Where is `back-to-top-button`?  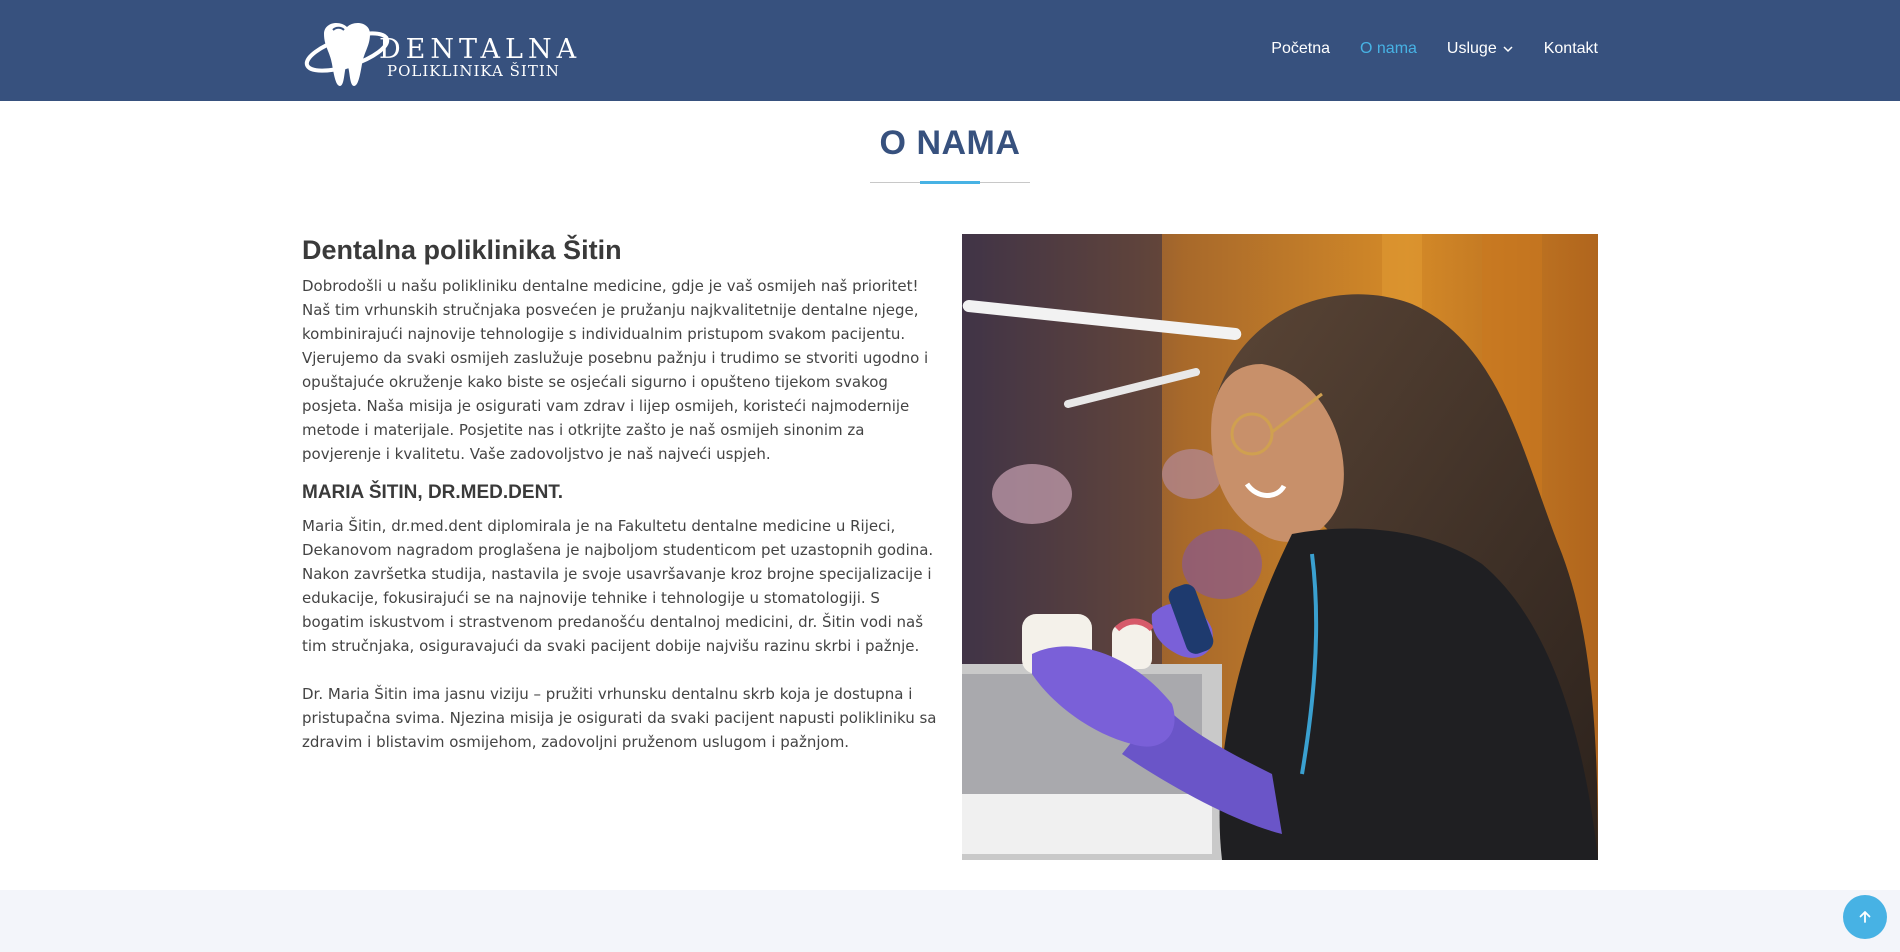
back-to-top-button is located at coordinates (1865, 917).